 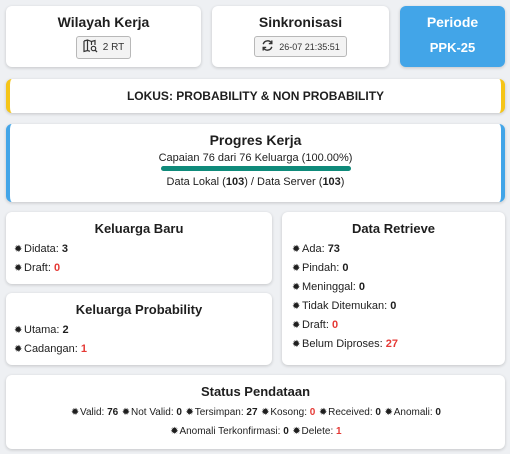 What do you see at coordinates (452, 22) in the screenshot?
I see `periode-title: Periode` at bounding box center [452, 22].